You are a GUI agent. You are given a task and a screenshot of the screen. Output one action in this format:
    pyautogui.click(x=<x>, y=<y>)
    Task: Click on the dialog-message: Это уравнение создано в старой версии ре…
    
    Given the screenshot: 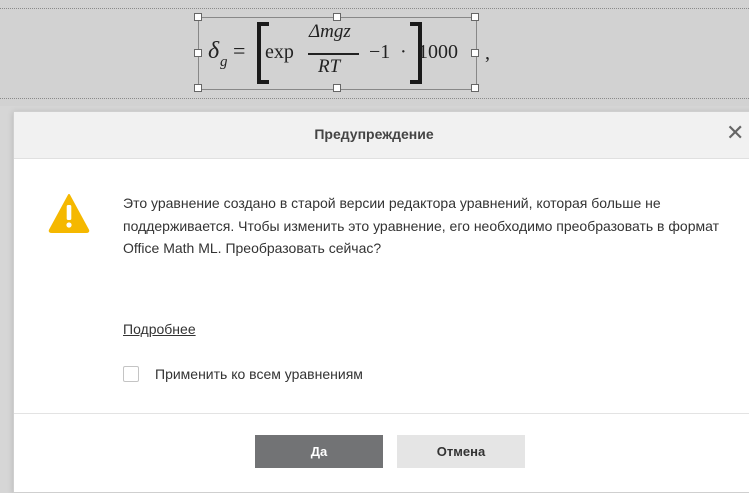 What is the action you would take?
    pyautogui.click(x=421, y=225)
    